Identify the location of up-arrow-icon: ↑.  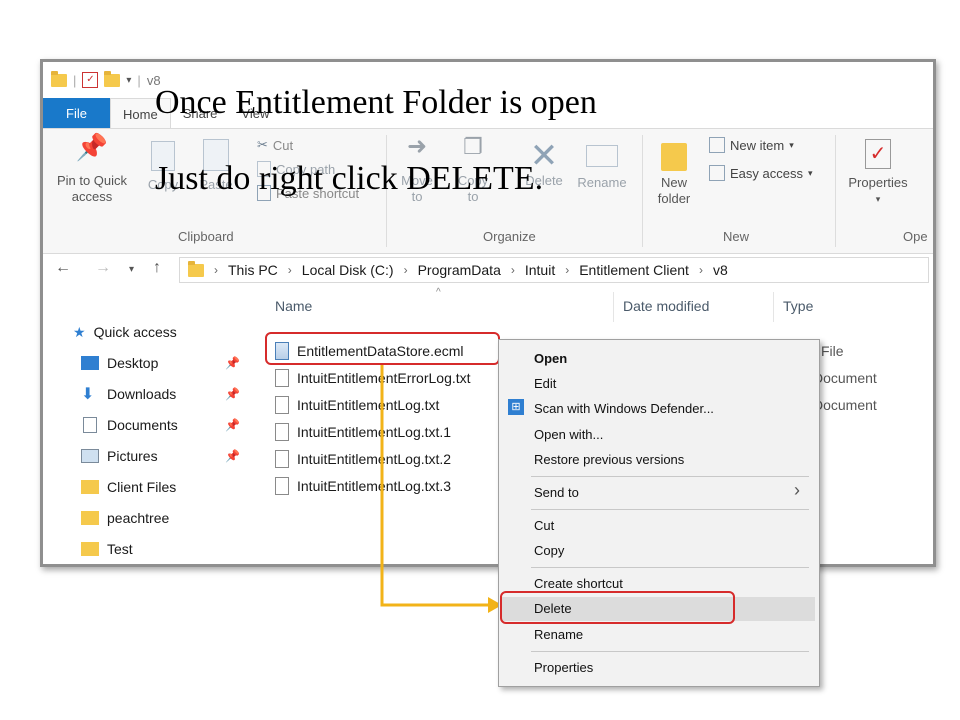
(157, 268).